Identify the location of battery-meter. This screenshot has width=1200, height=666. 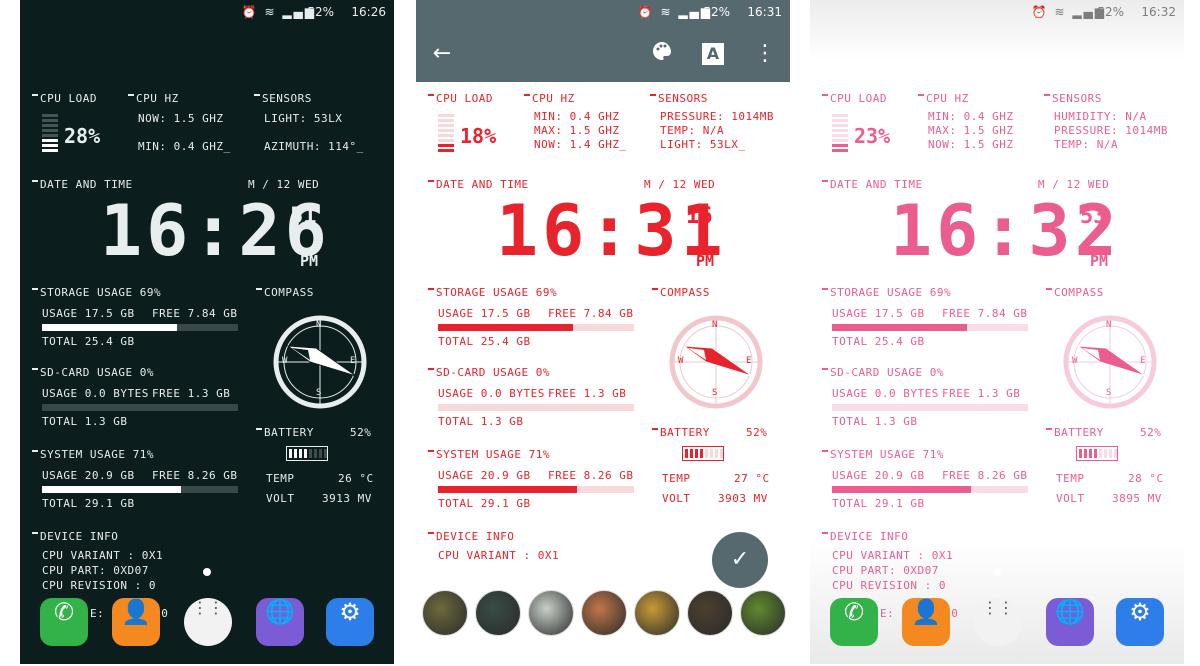
(703, 453).